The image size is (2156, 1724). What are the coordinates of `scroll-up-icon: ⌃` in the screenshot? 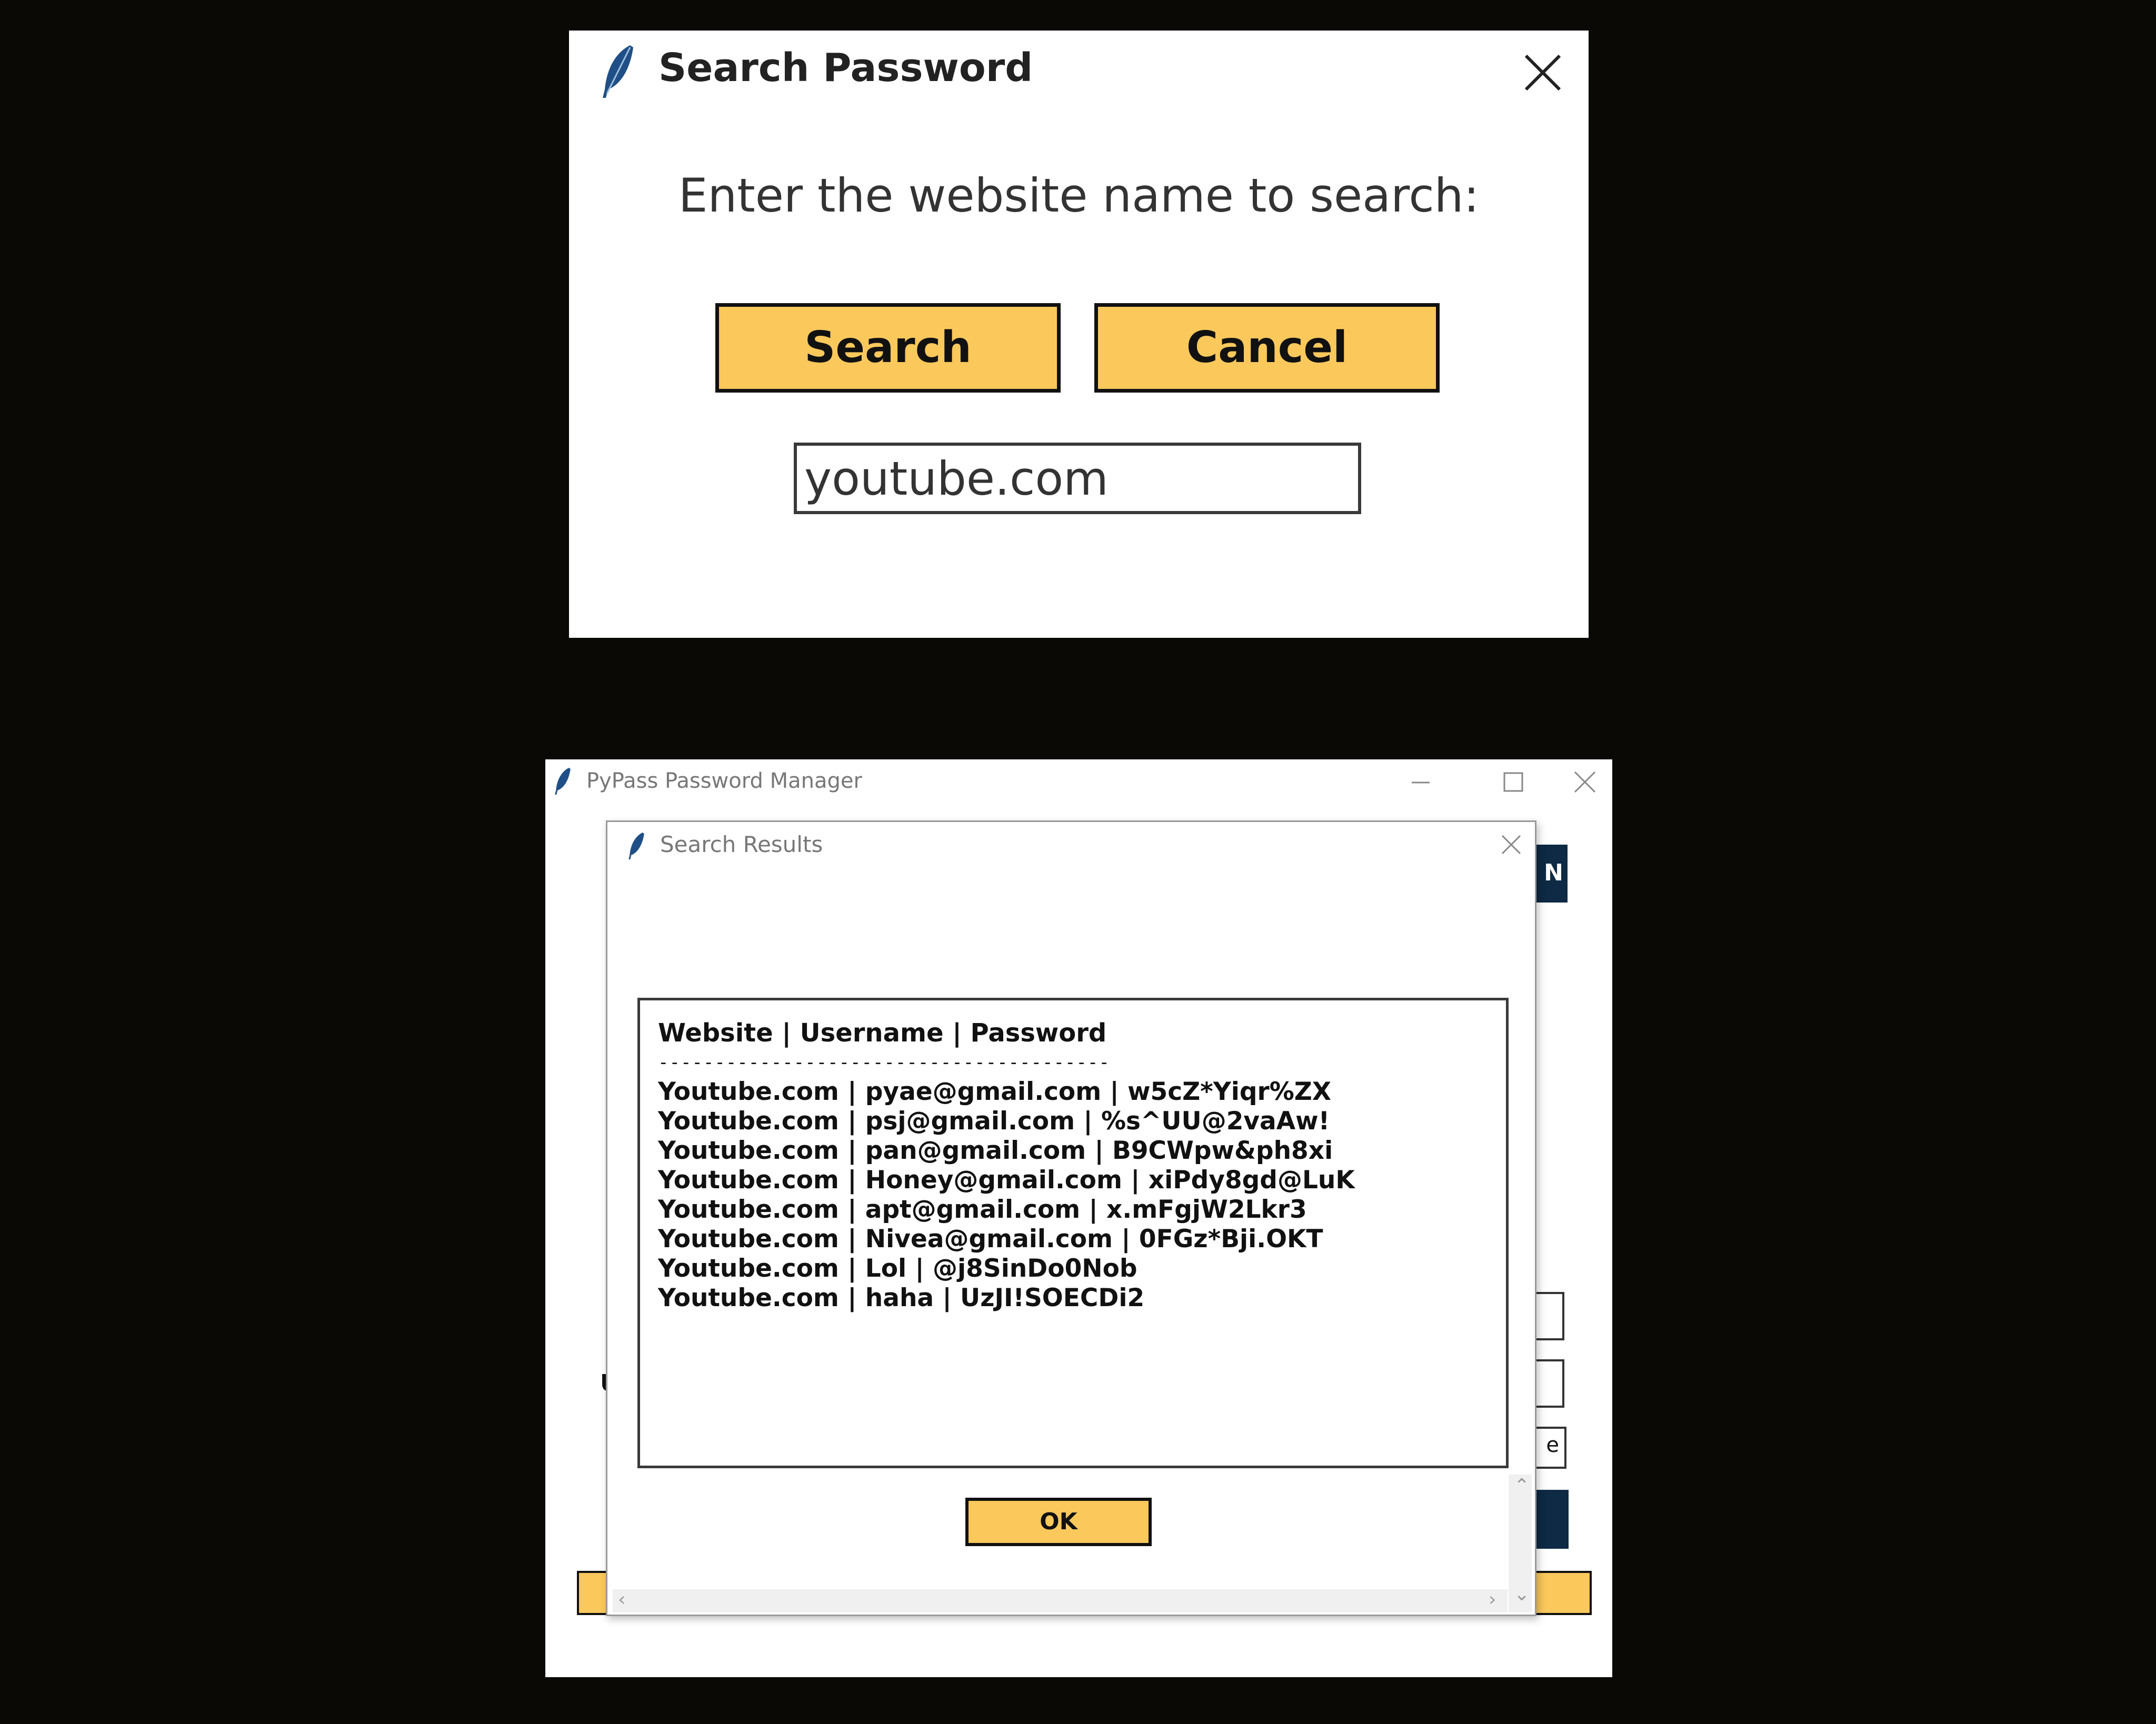 It's located at (1522, 1486).